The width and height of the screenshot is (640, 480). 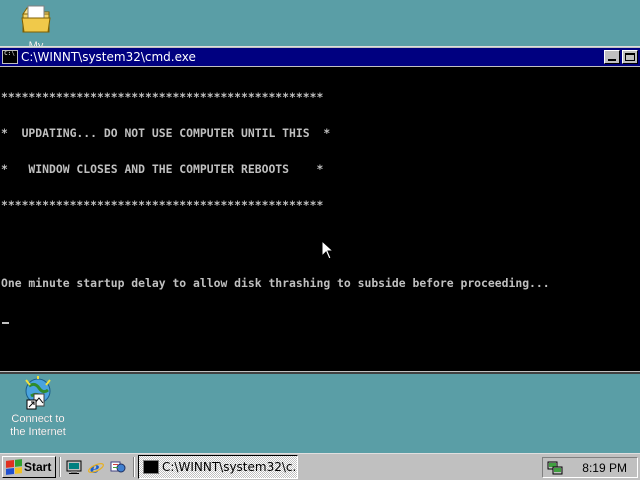 I want to click on desktop-icon, so click(x=74, y=467).